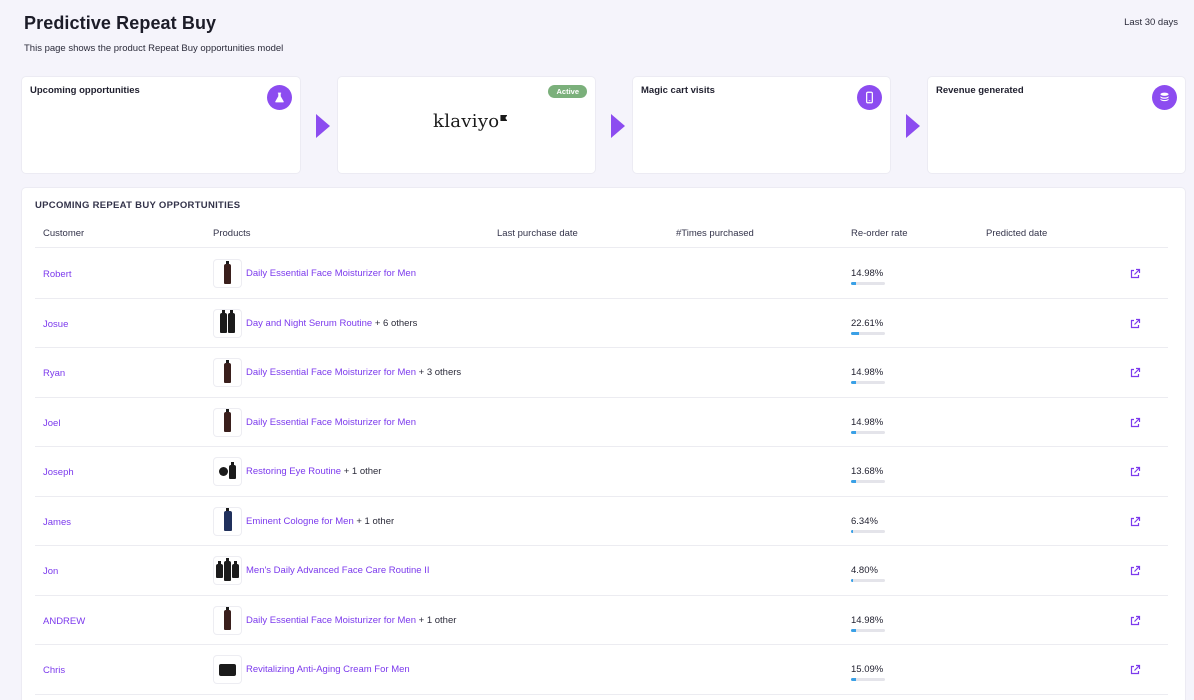 This screenshot has height=700, width=1194. What do you see at coordinates (232, 233) in the screenshot?
I see `column-header-products: Products` at bounding box center [232, 233].